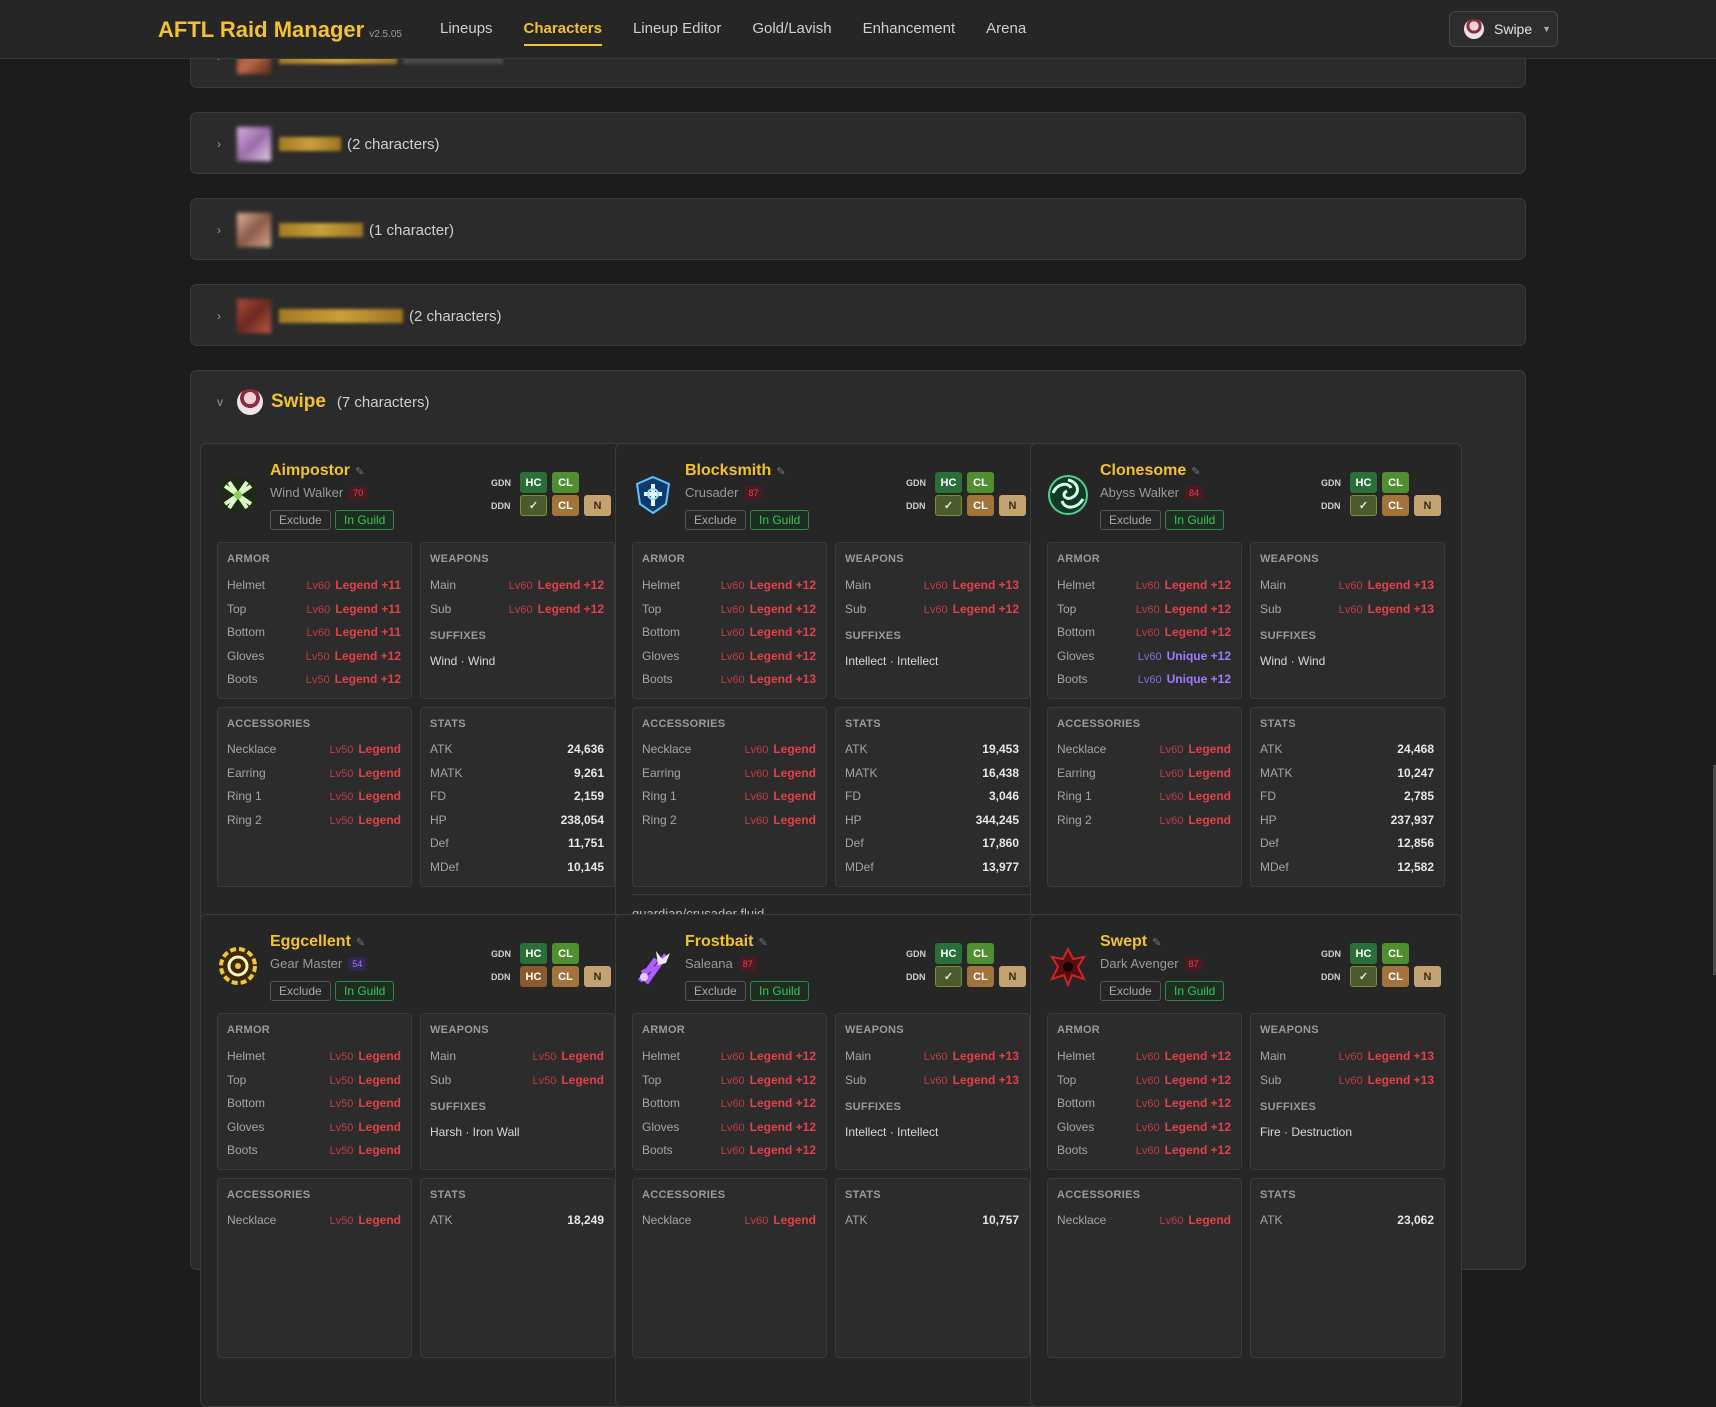 The height and width of the screenshot is (1407, 1716). I want to click on character-name: Clonesome ✎, so click(1150, 471).